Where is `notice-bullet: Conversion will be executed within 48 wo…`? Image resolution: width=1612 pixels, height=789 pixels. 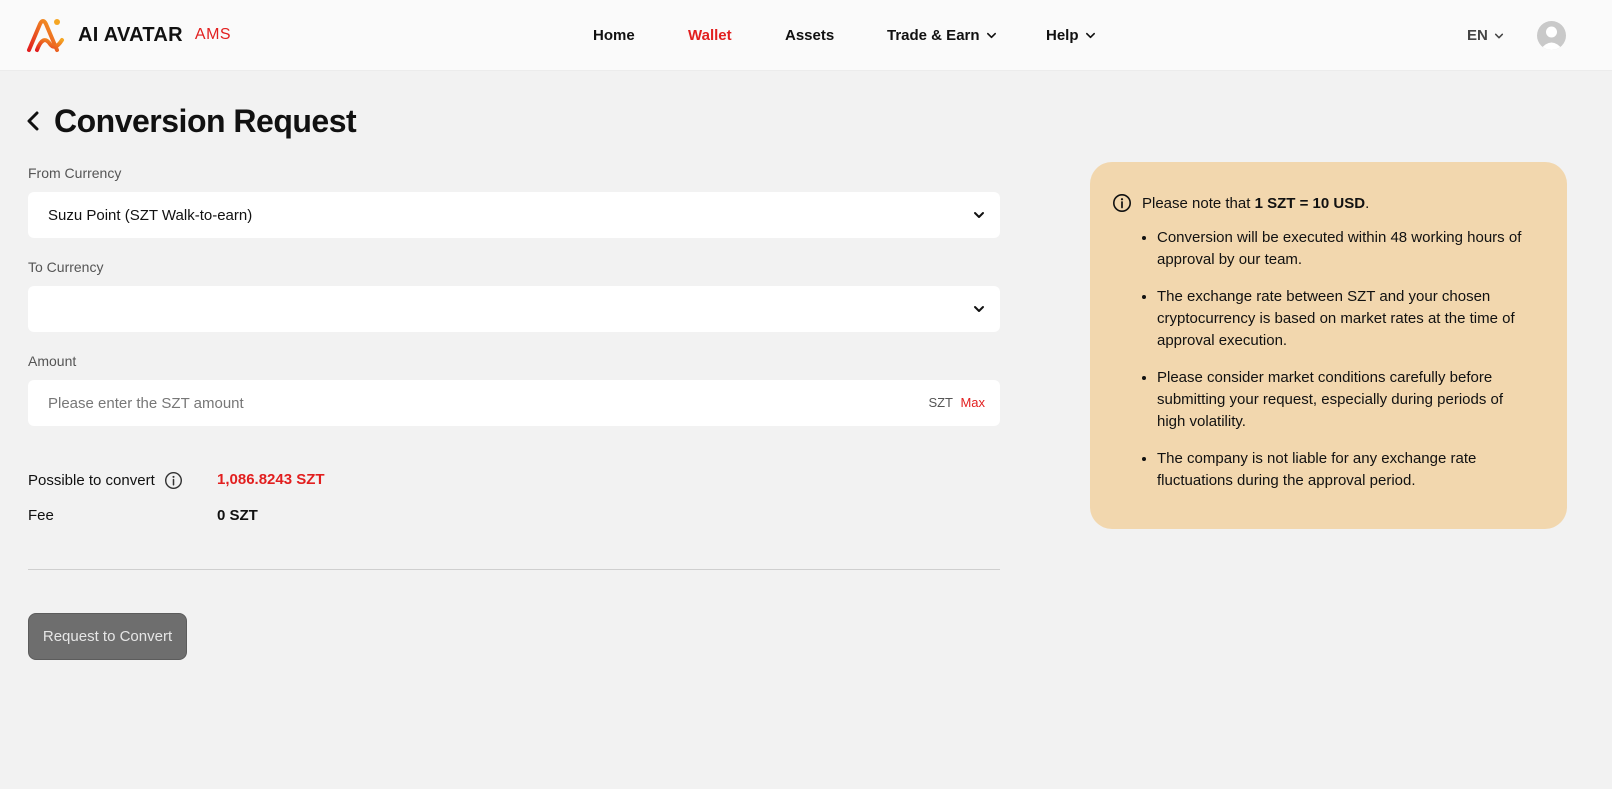
notice-bullet: Conversion will be executed within 48 wo… is located at coordinates (1346, 249).